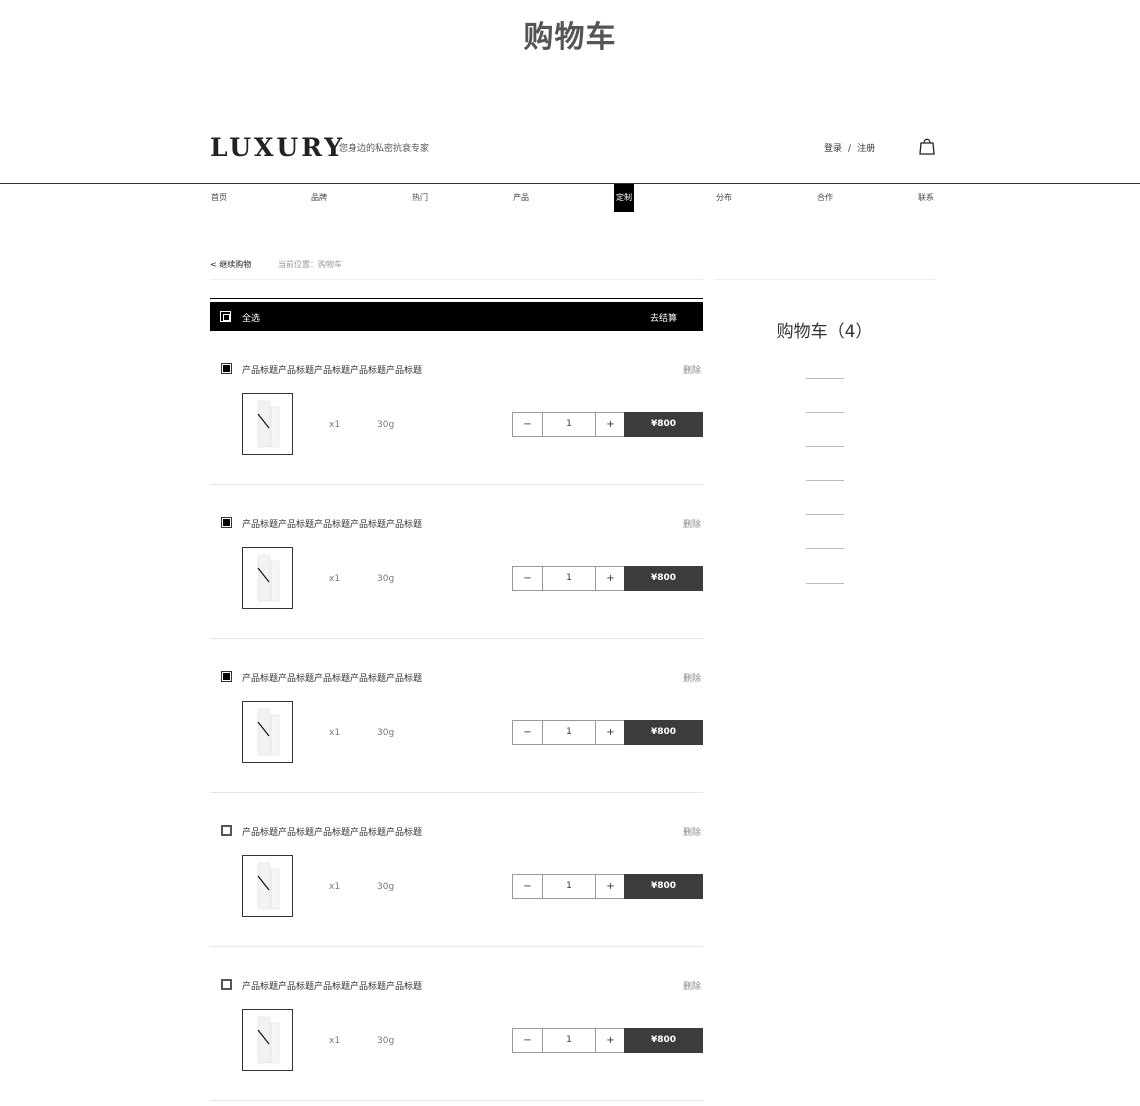 This screenshot has height=1106, width=1140. I want to click on brand-logo: LUXURY, so click(277, 148).